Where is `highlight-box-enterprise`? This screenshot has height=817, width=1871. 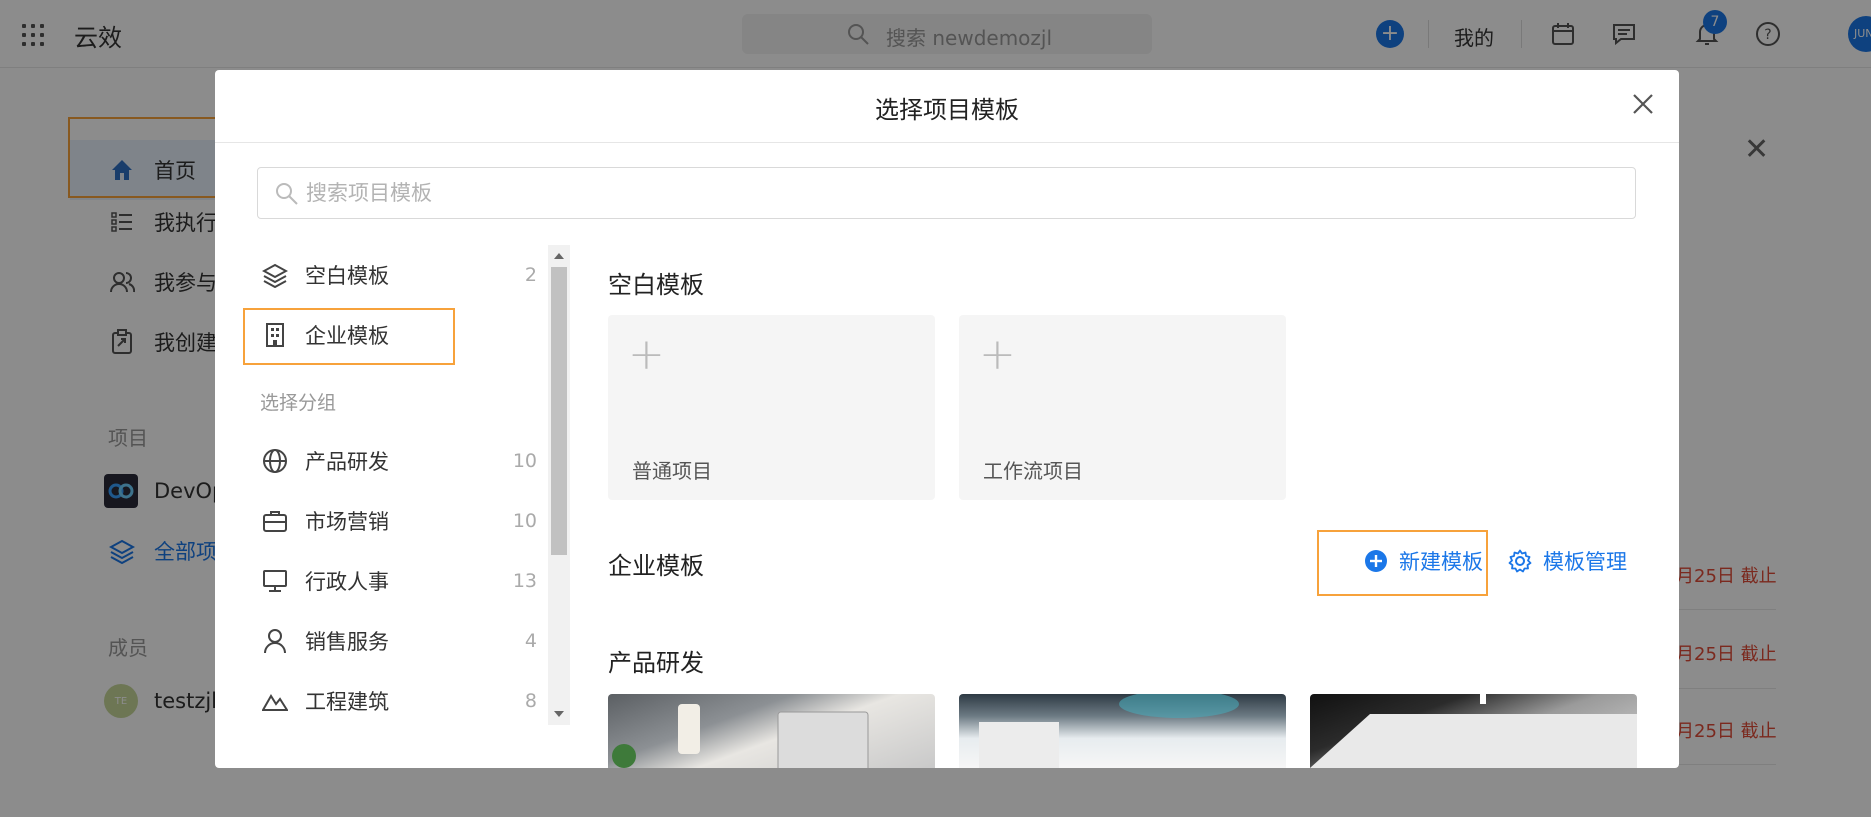
highlight-box-enterprise is located at coordinates (349, 336).